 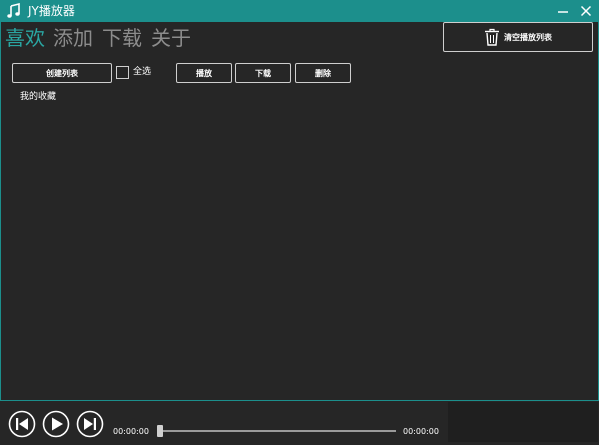 I want to click on tab-favorites: 喜欢, so click(x=25, y=38).